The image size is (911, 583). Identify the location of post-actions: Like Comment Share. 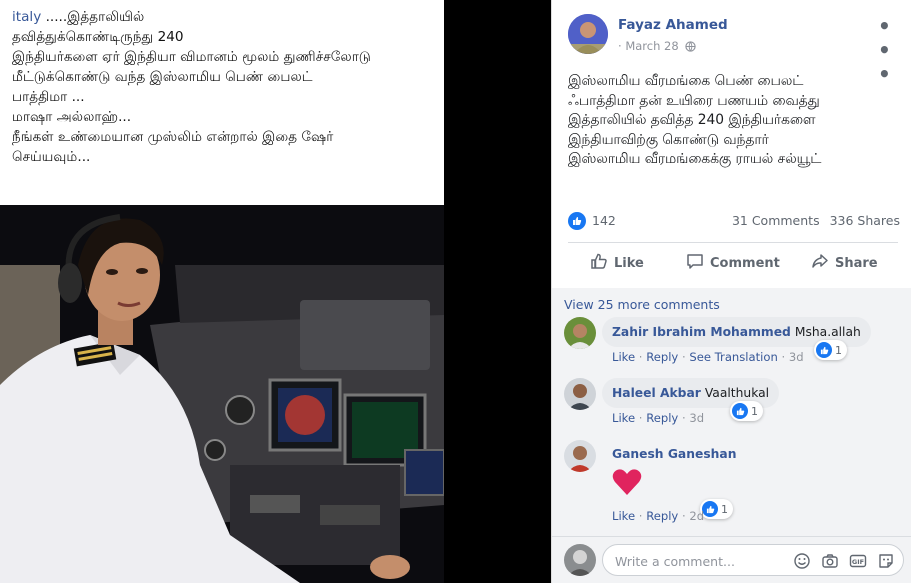
(733, 263).